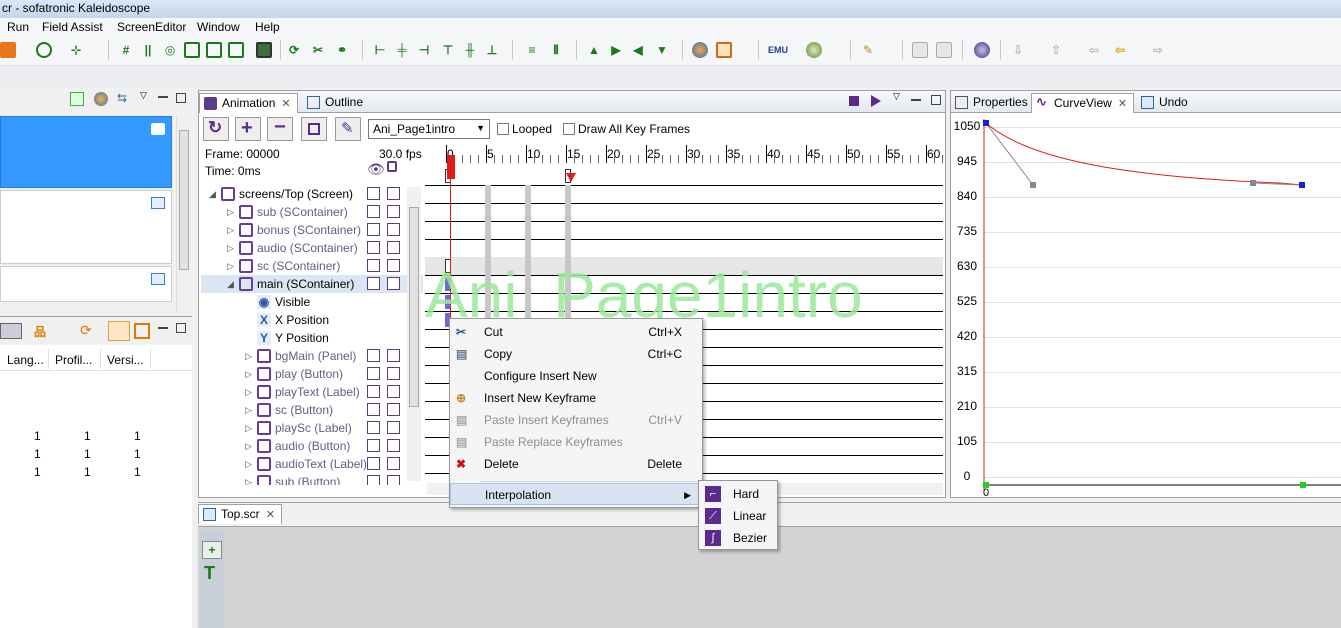  What do you see at coordinates (348, 129) in the screenshot?
I see `edit-button: ✎` at bounding box center [348, 129].